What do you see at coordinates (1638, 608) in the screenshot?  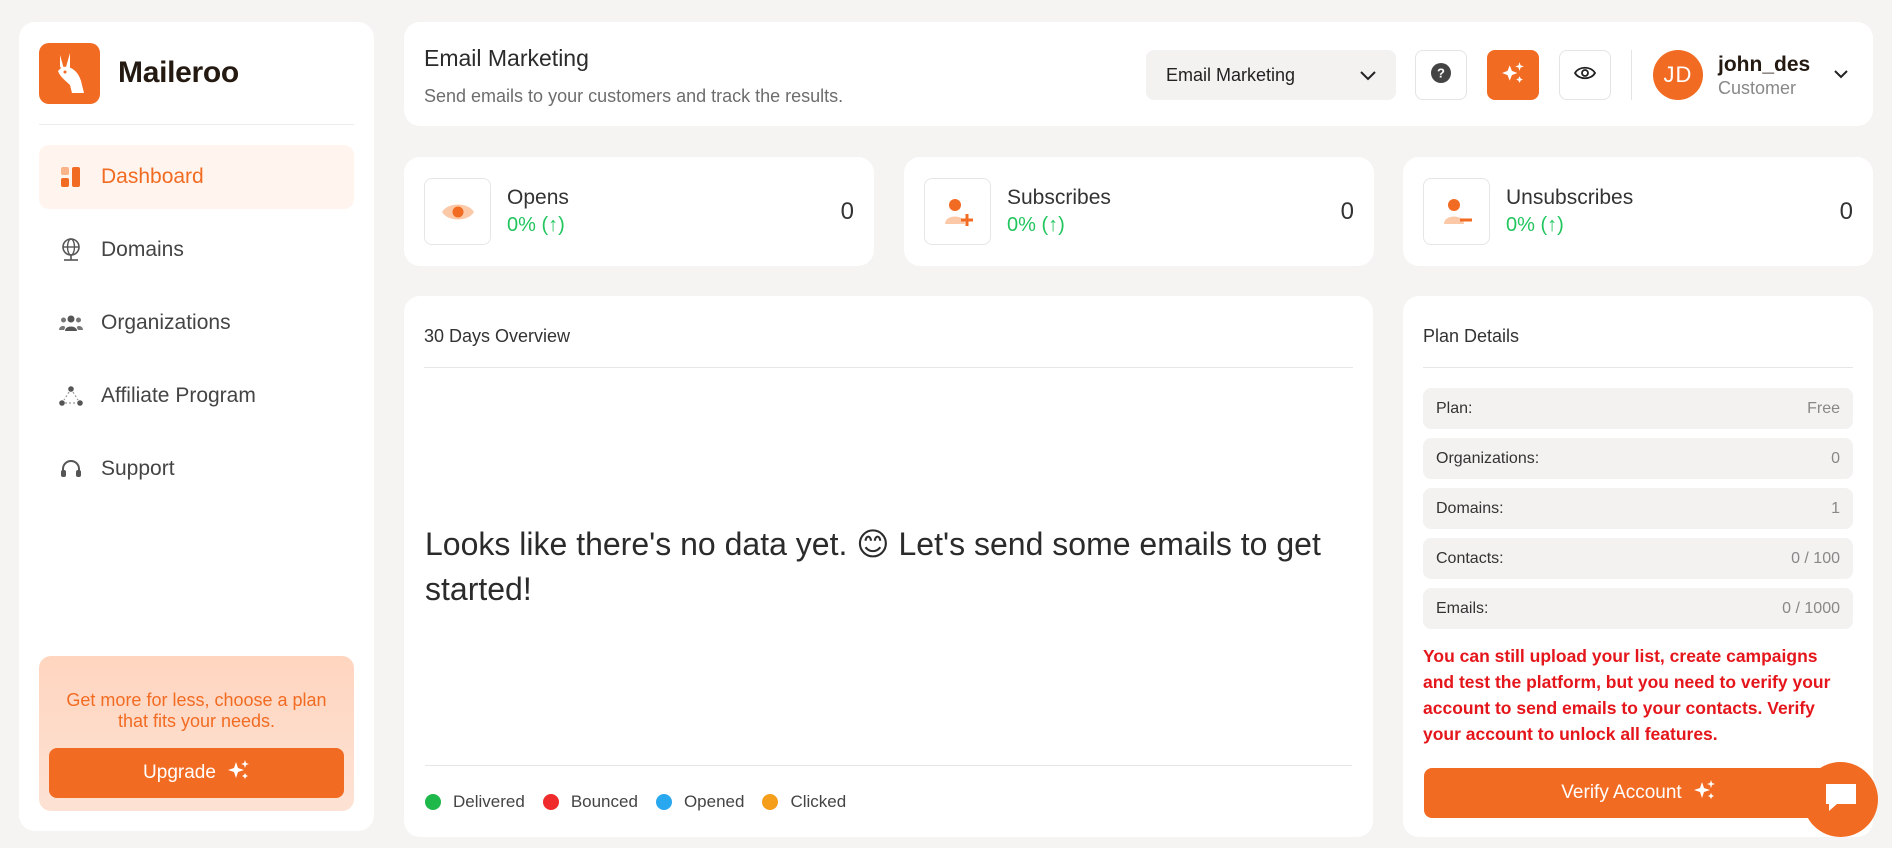 I see `plan-row-emails: Emails: 0 / 1000` at bounding box center [1638, 608].